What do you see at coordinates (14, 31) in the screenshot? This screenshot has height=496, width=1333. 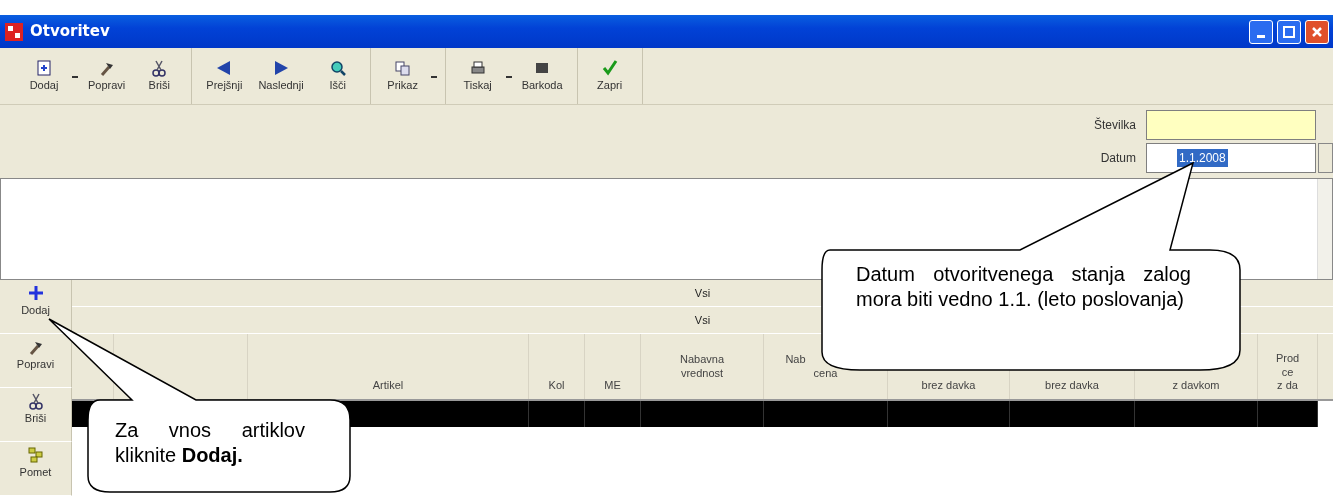 I see `app-icon` at bounding box center [14, 31].